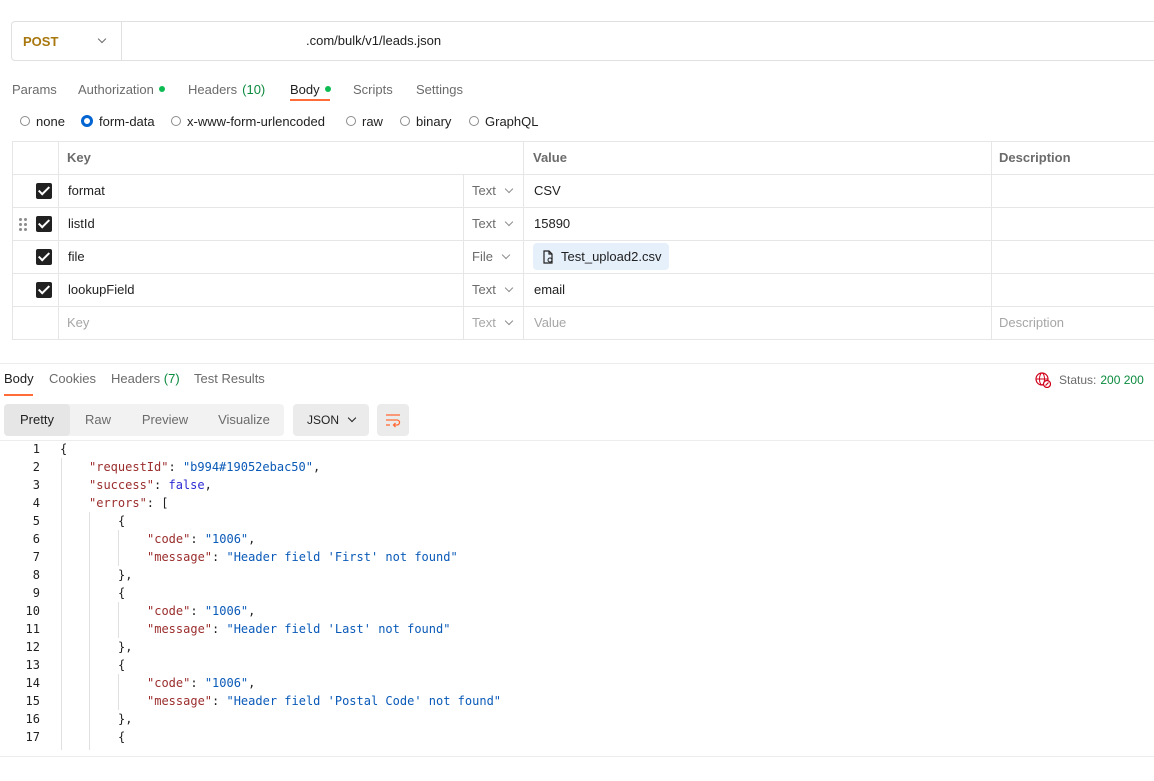  Describe the element at coordinates (342, 557) in the screenshot. I see `json-string: "Header field 'First' not found"` at that location.